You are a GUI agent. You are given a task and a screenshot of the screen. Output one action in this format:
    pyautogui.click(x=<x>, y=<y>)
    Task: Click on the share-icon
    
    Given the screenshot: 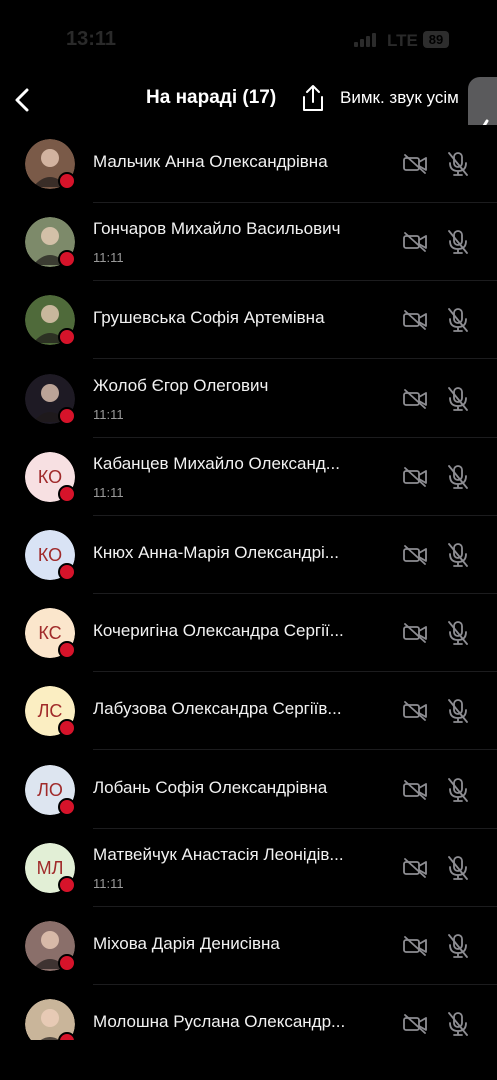 What is the action you would take?
    pyautogui.click(x=313, y=98)
    